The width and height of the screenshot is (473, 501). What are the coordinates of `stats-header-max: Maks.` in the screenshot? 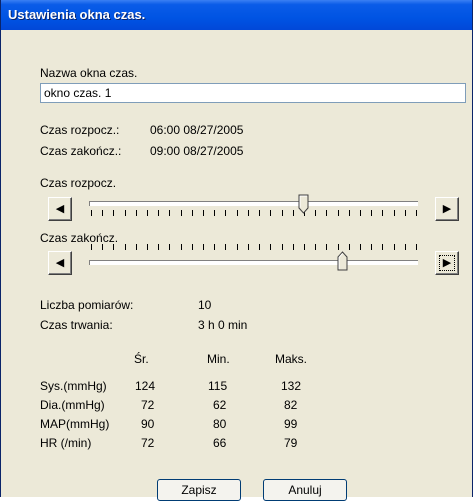 It's located at (291, 359).